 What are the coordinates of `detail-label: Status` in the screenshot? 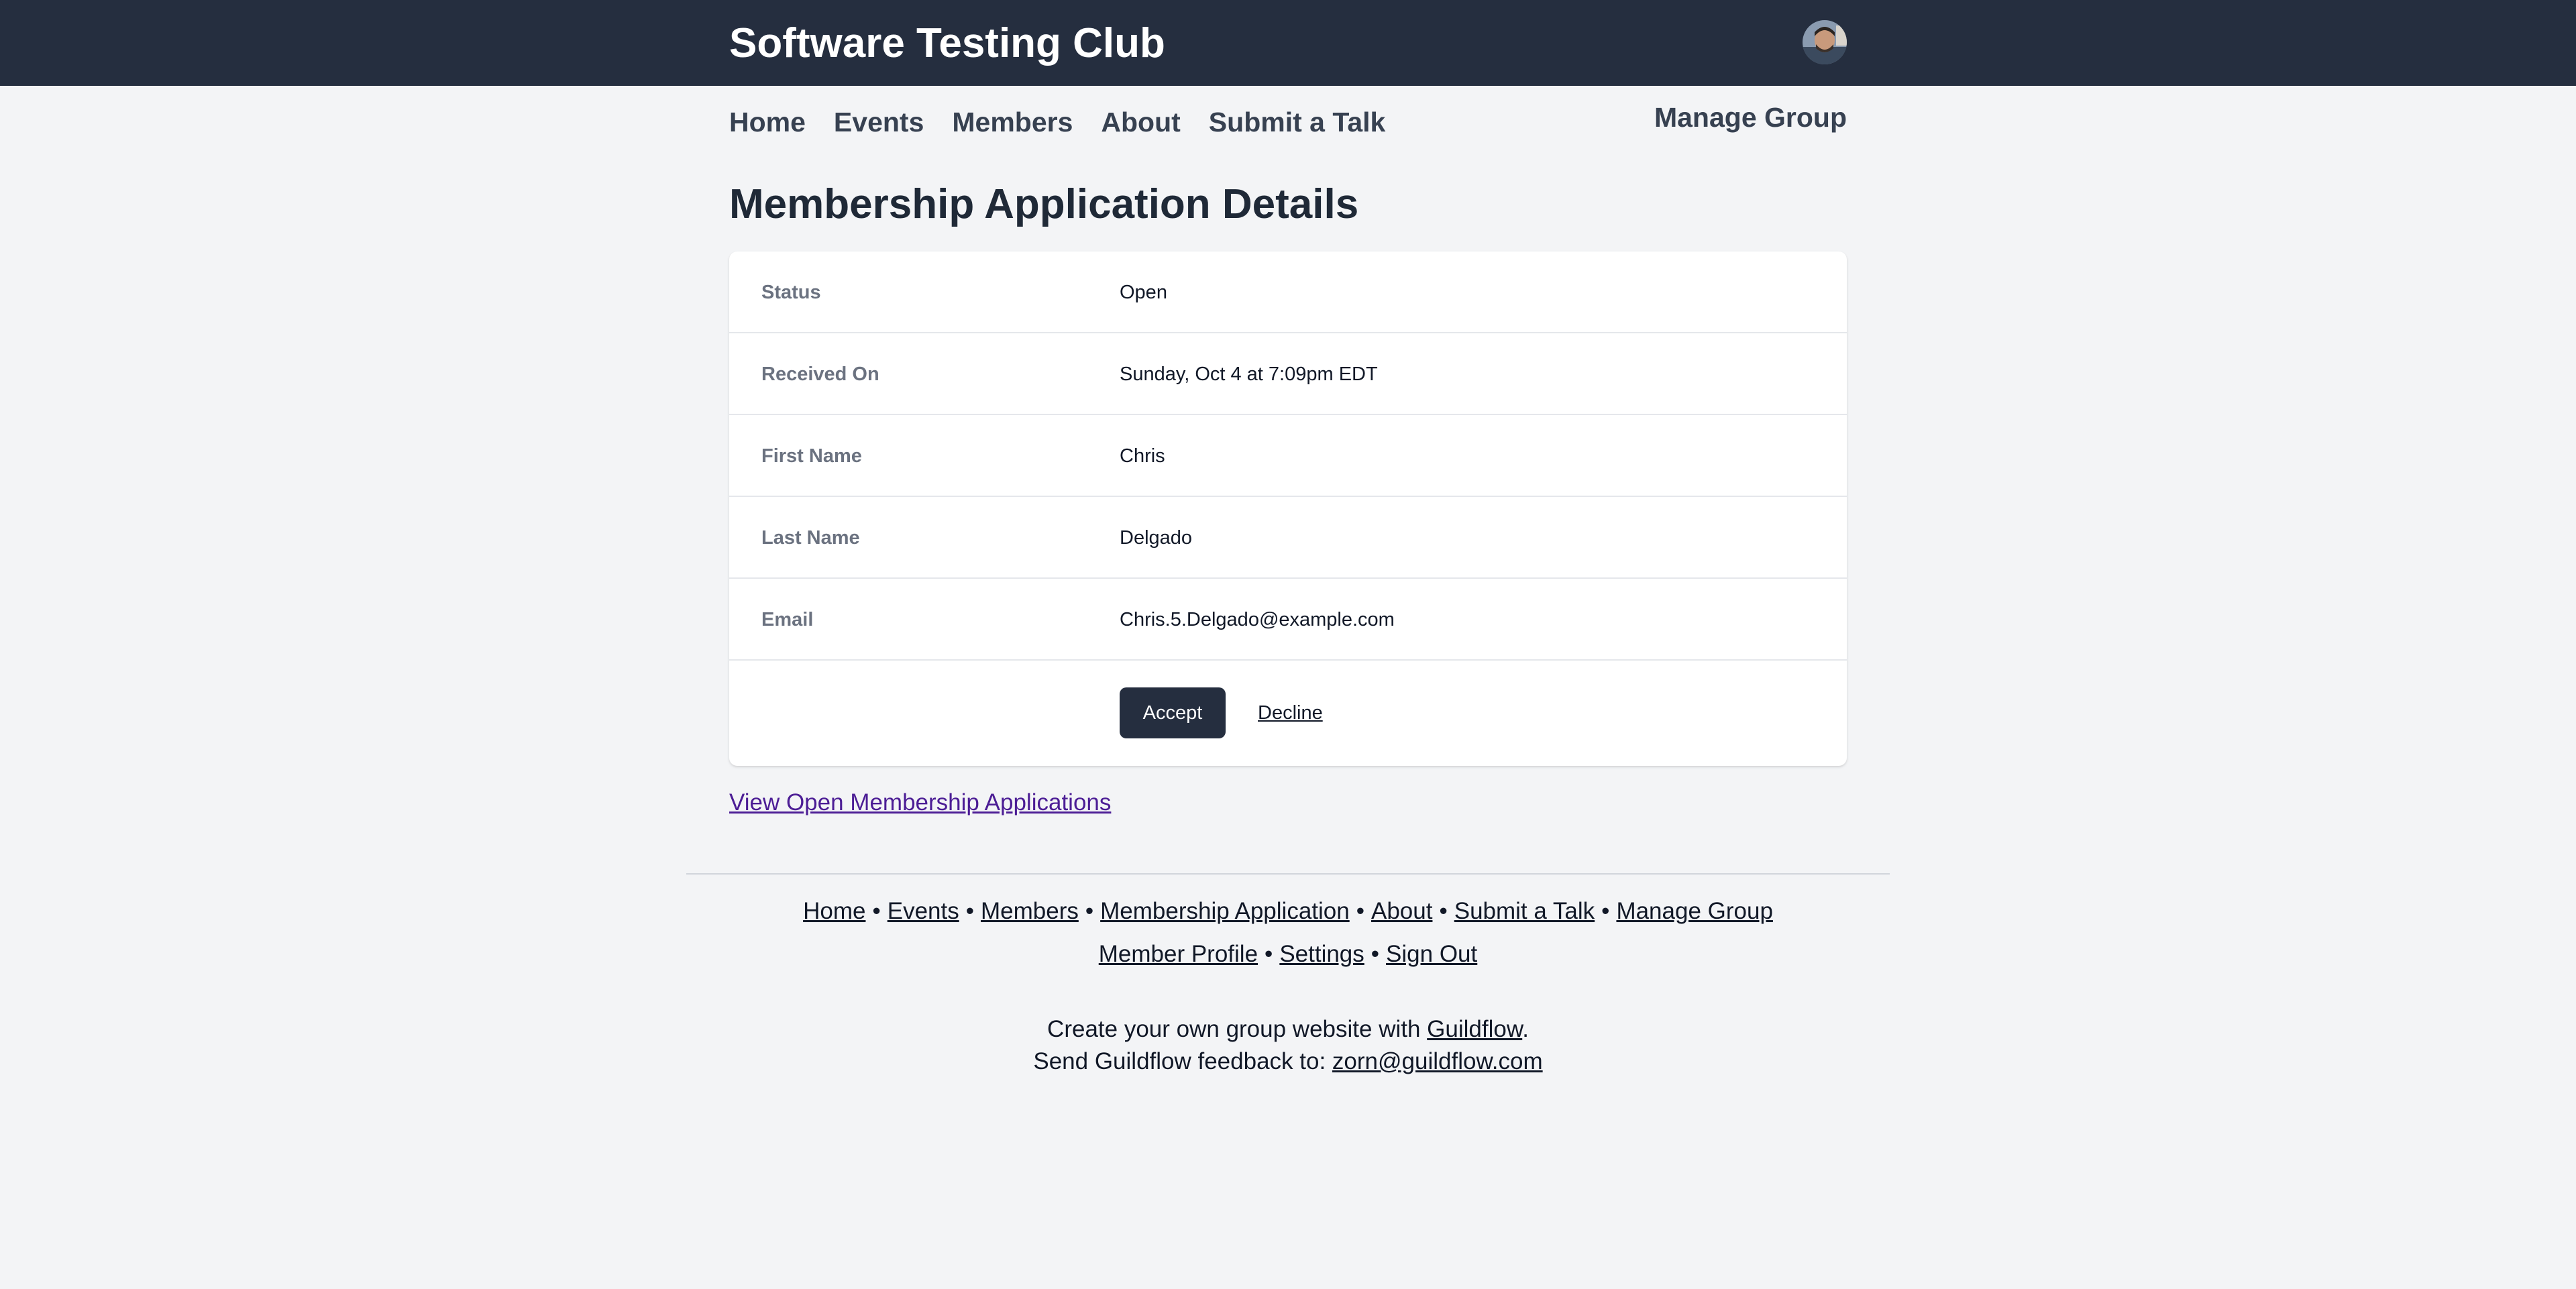 It's located at (791, 292).